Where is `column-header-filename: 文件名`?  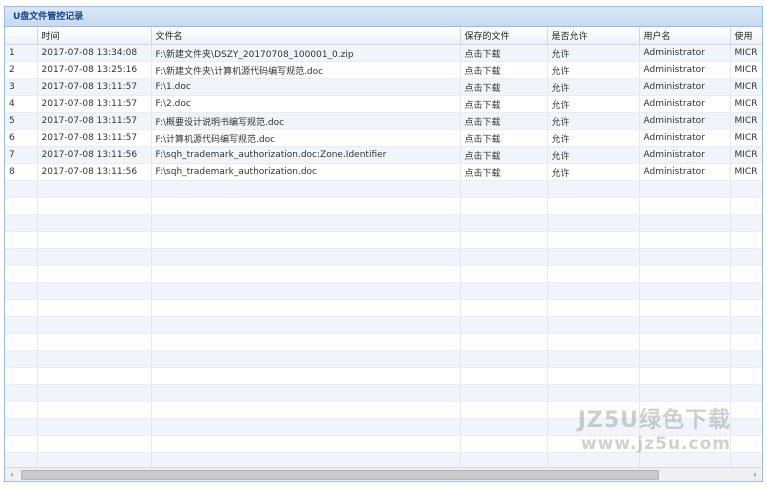
column-header-filename: 文件名 is located at coordinates (306, 36).